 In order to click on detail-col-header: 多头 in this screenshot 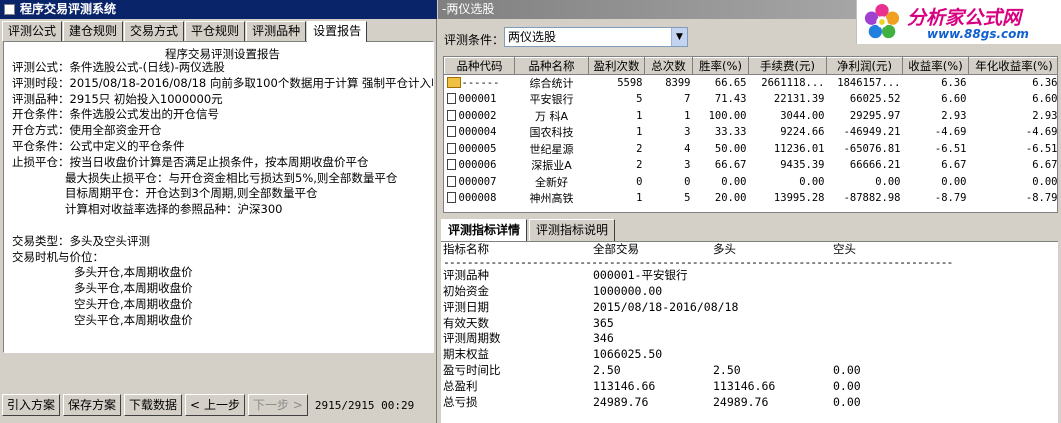, I will do `click(724, 249)`.